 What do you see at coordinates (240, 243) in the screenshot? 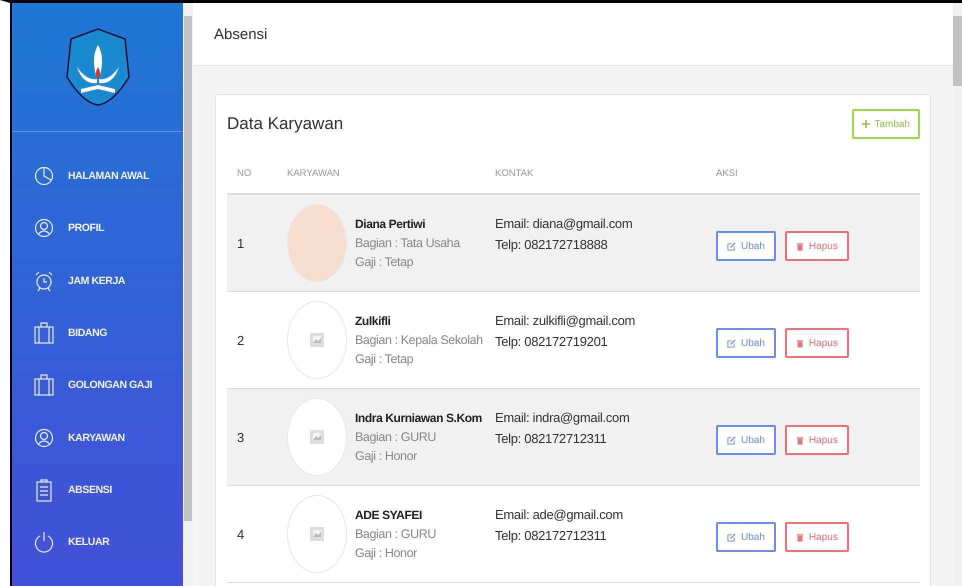
I see `row-number: 1` at bounding box center [240, 243].